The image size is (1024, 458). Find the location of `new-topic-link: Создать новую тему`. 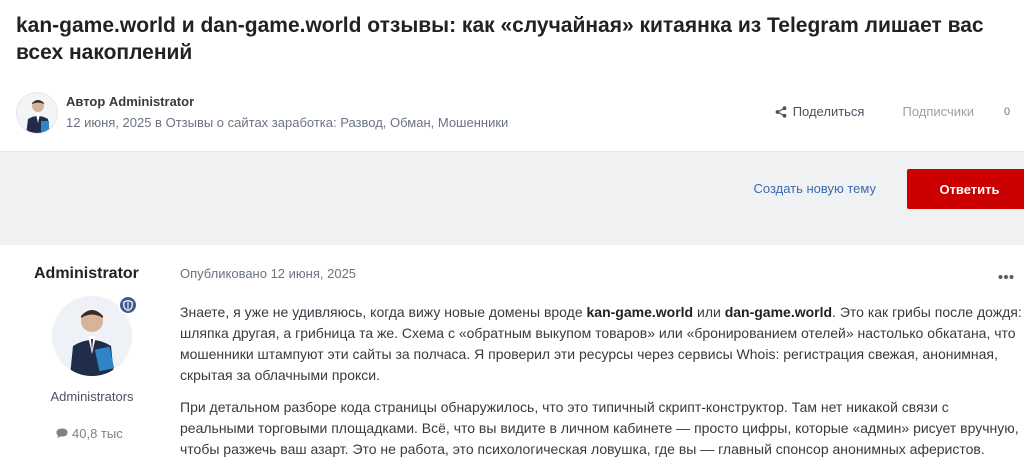

new-topic-link: Создать новую тему is located at coordinates (814, 188).